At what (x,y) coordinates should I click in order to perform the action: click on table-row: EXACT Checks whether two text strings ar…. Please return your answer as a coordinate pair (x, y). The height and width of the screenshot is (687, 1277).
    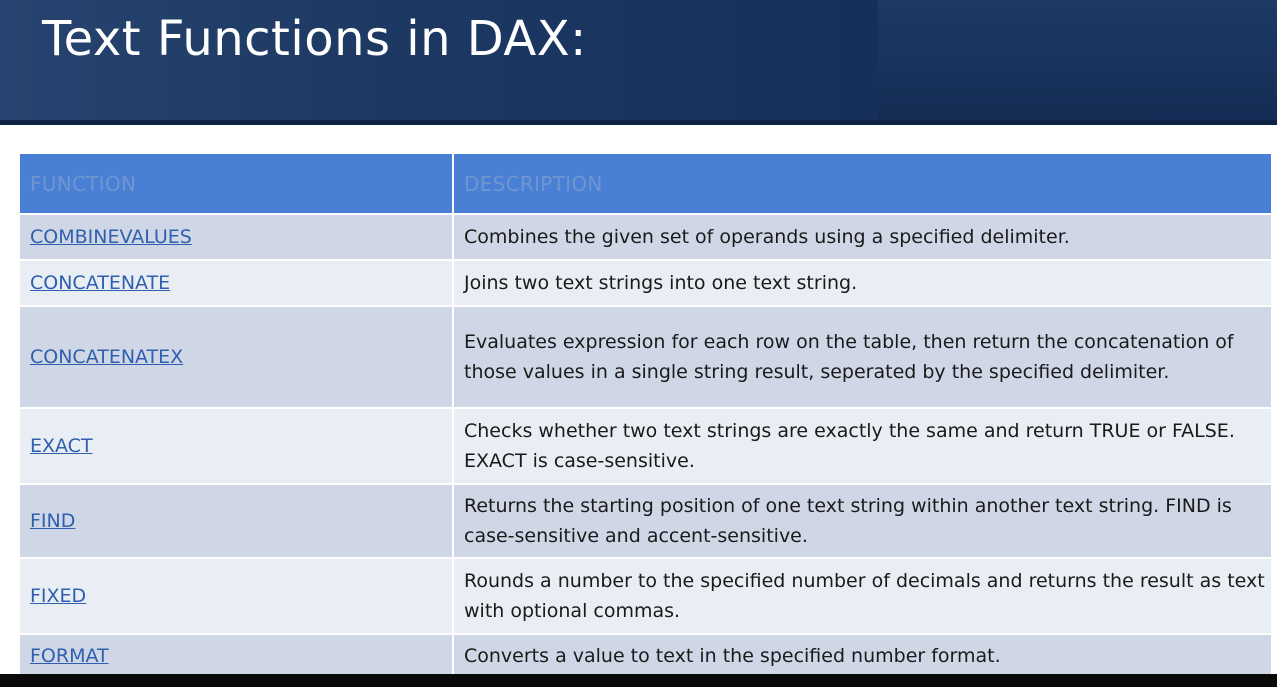
    Looking at the image, I should click on (645, 446).